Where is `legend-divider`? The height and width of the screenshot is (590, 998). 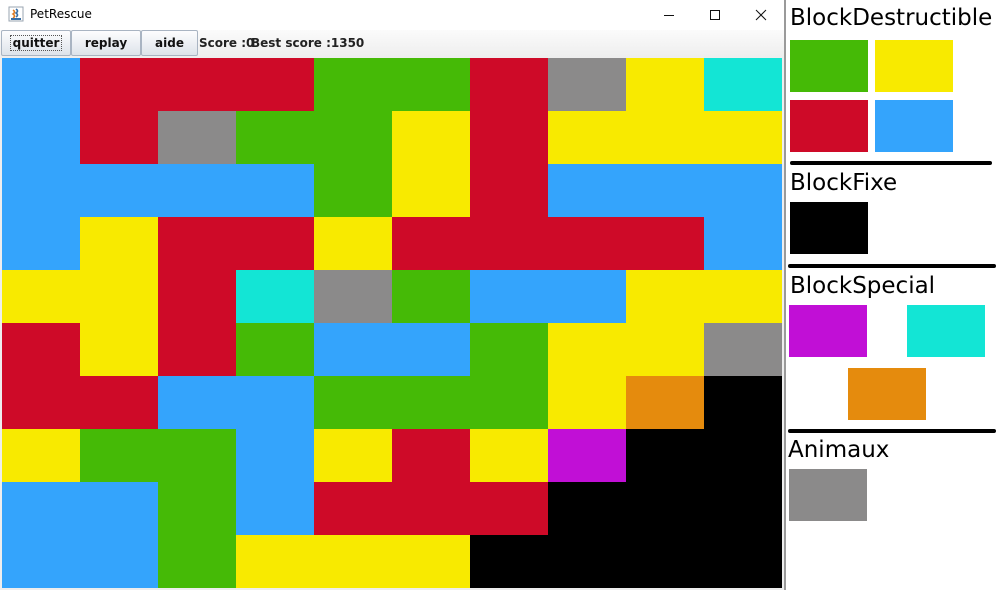
legend-divider is located at coordinates (891, 163).